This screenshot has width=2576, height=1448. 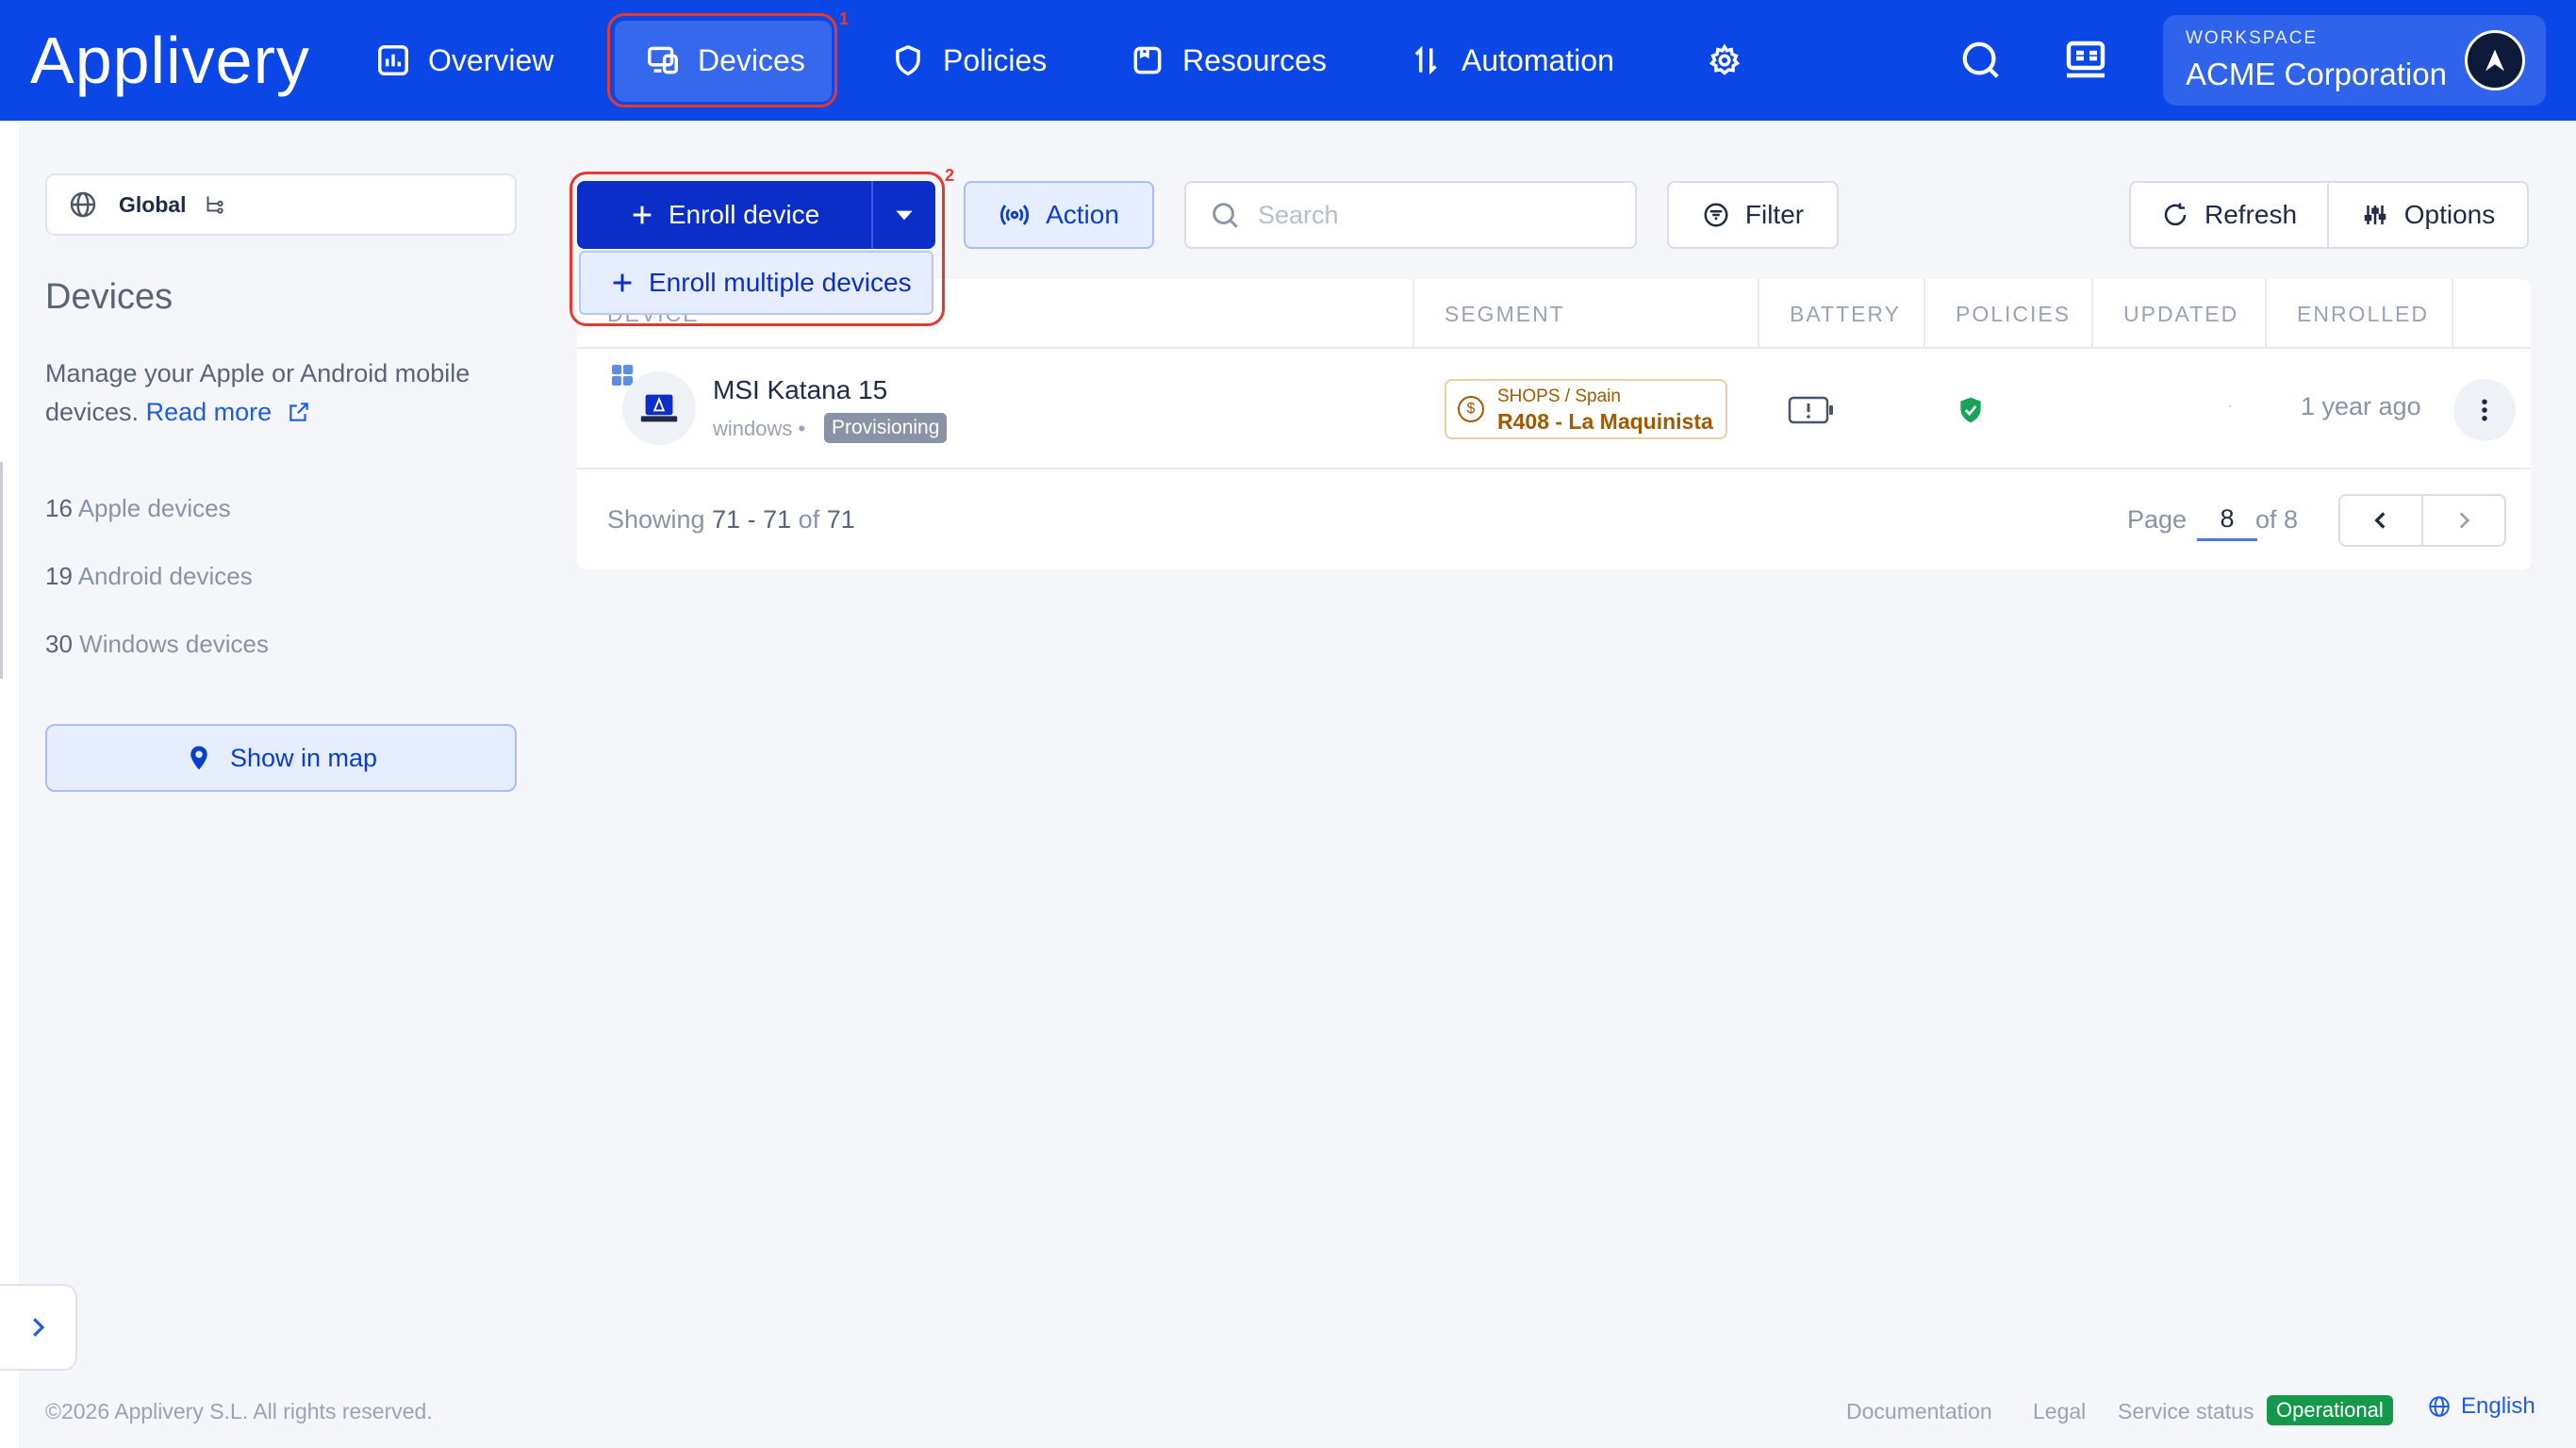 What do you see at coordinates (2363, 314) in the screenshot?
I see `column-header-enrolled: ENROLLED` at bounding box center [2363, 314].